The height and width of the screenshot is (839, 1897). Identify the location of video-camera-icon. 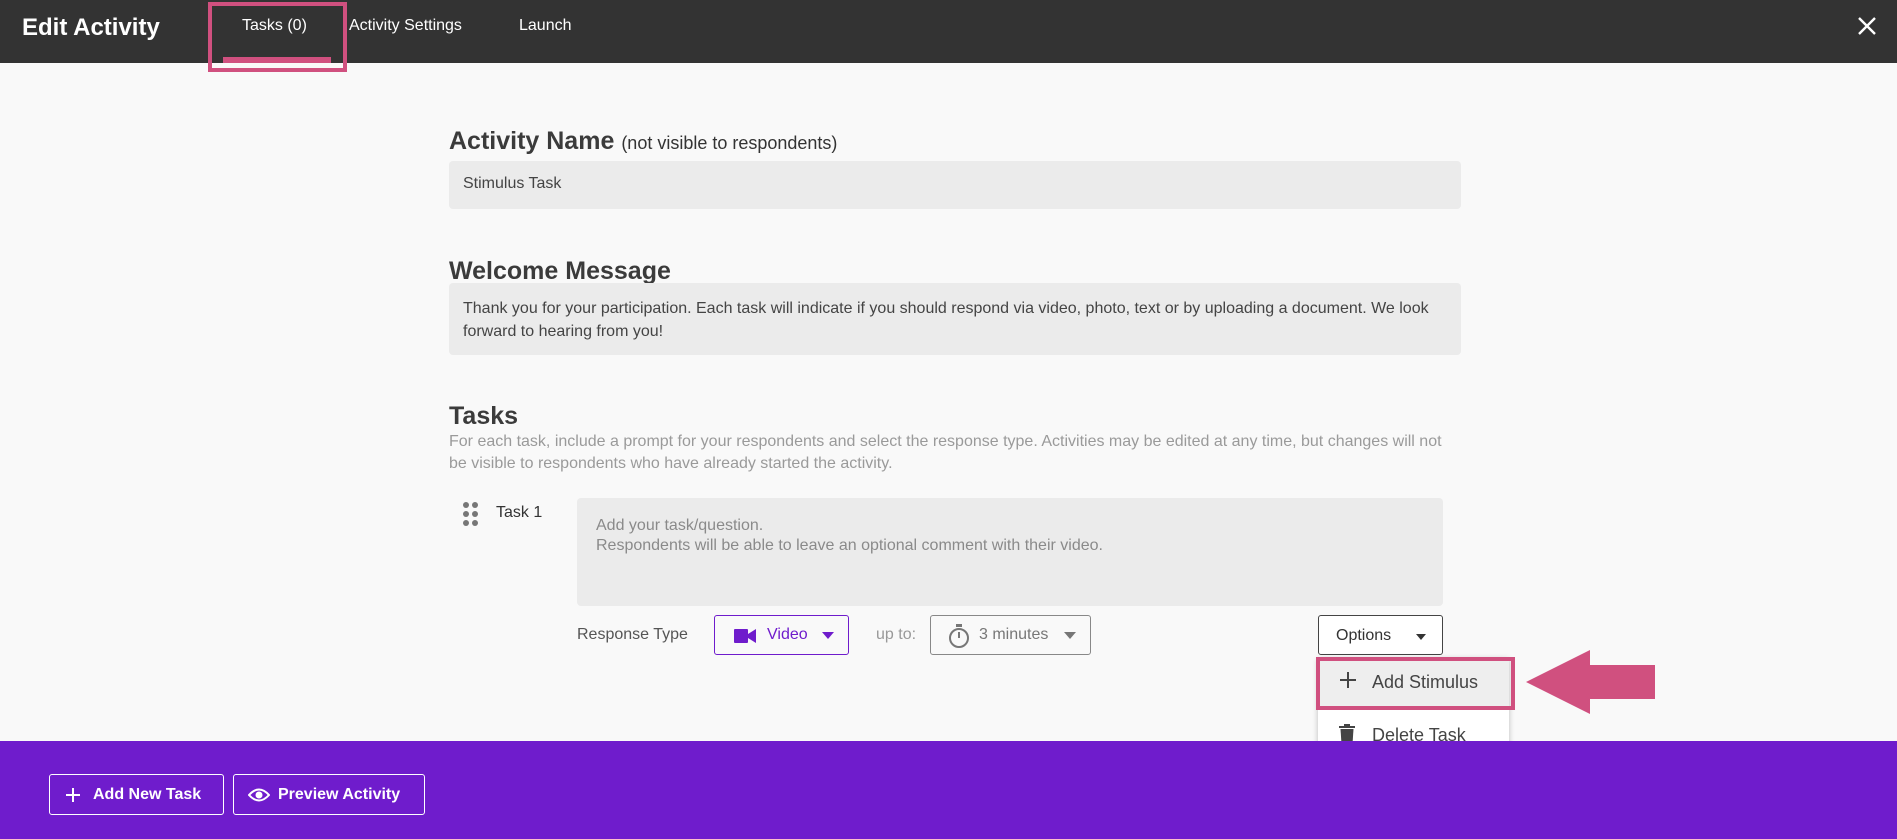
(745, 638).